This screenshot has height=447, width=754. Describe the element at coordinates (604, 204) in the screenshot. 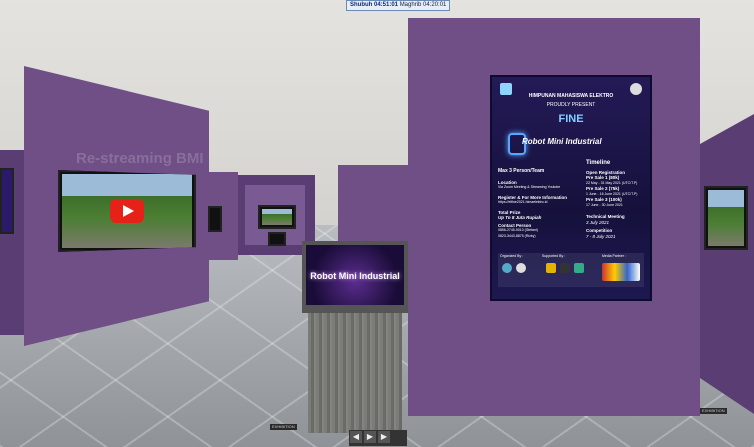

I see `presale-3-date: 17 June - 30 June 2021` at that location.